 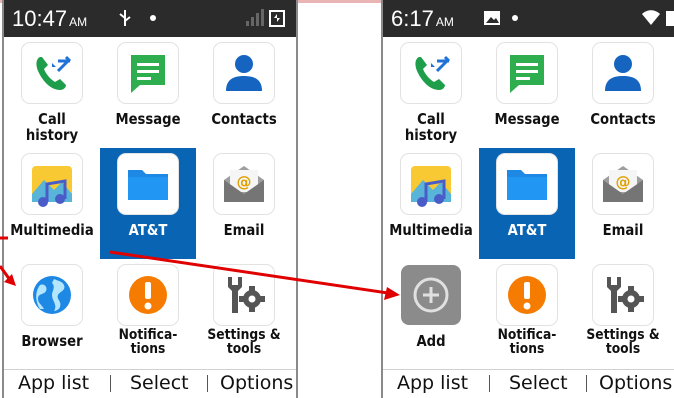 I want to click on annotation-arrow-right, so click(x=254, y=275).